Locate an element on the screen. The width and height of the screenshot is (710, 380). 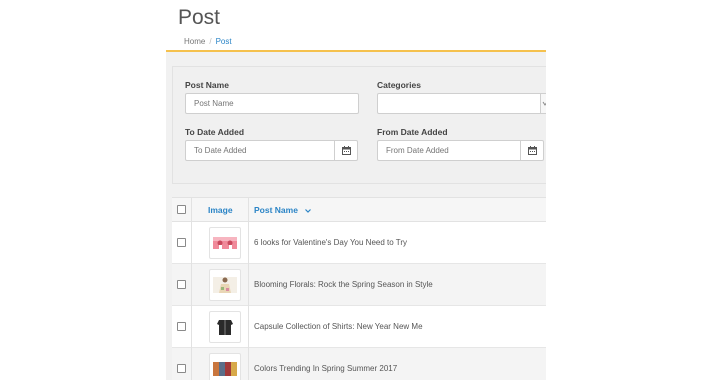
breadcrumb-current: Post is located at coordinates (224, 41).